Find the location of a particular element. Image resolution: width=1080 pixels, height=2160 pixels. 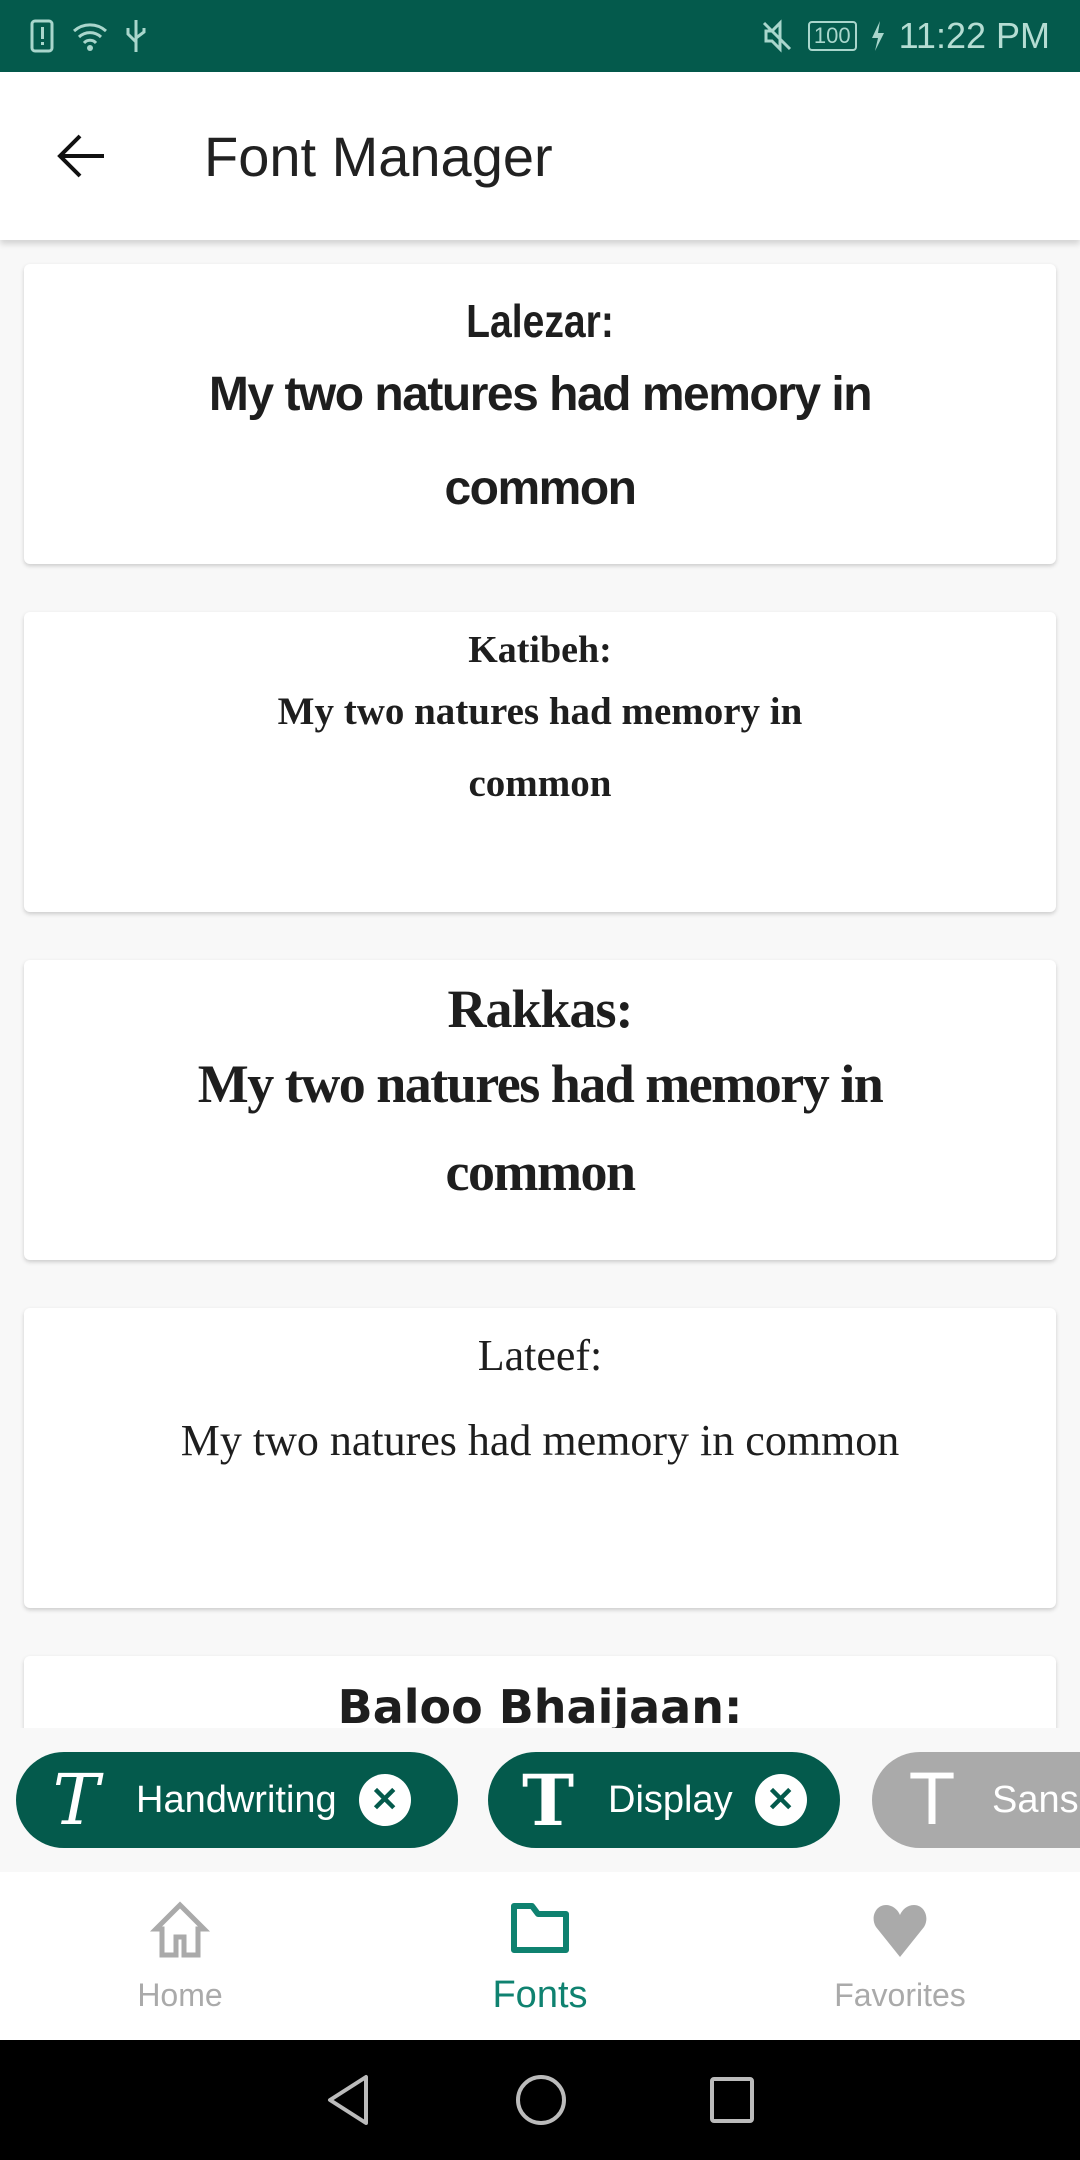

home-icon is located at coordinates (180, 1928).